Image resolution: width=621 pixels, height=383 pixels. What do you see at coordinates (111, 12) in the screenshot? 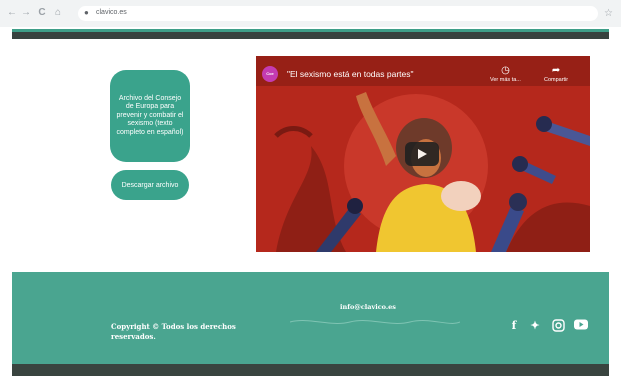
I see `url-text: clavico.es` at bounding box center [111, 12].